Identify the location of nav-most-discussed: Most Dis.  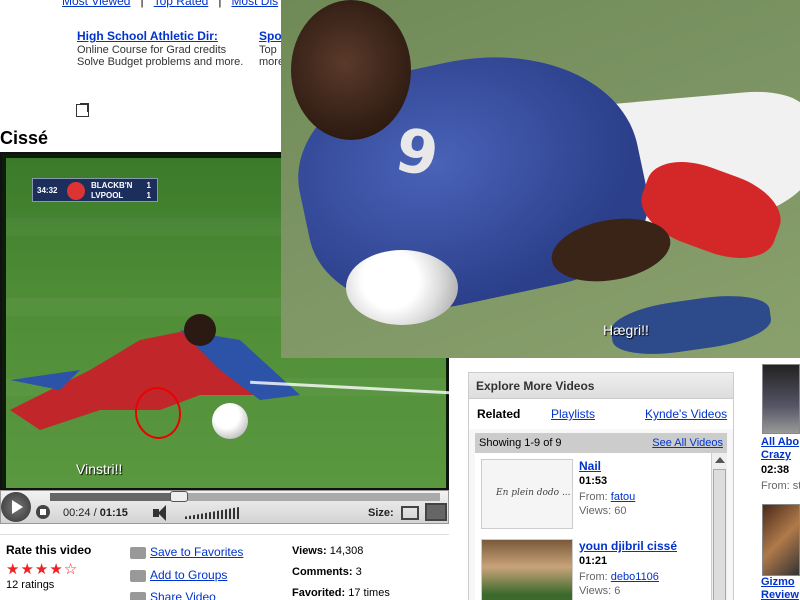
(254, 4).